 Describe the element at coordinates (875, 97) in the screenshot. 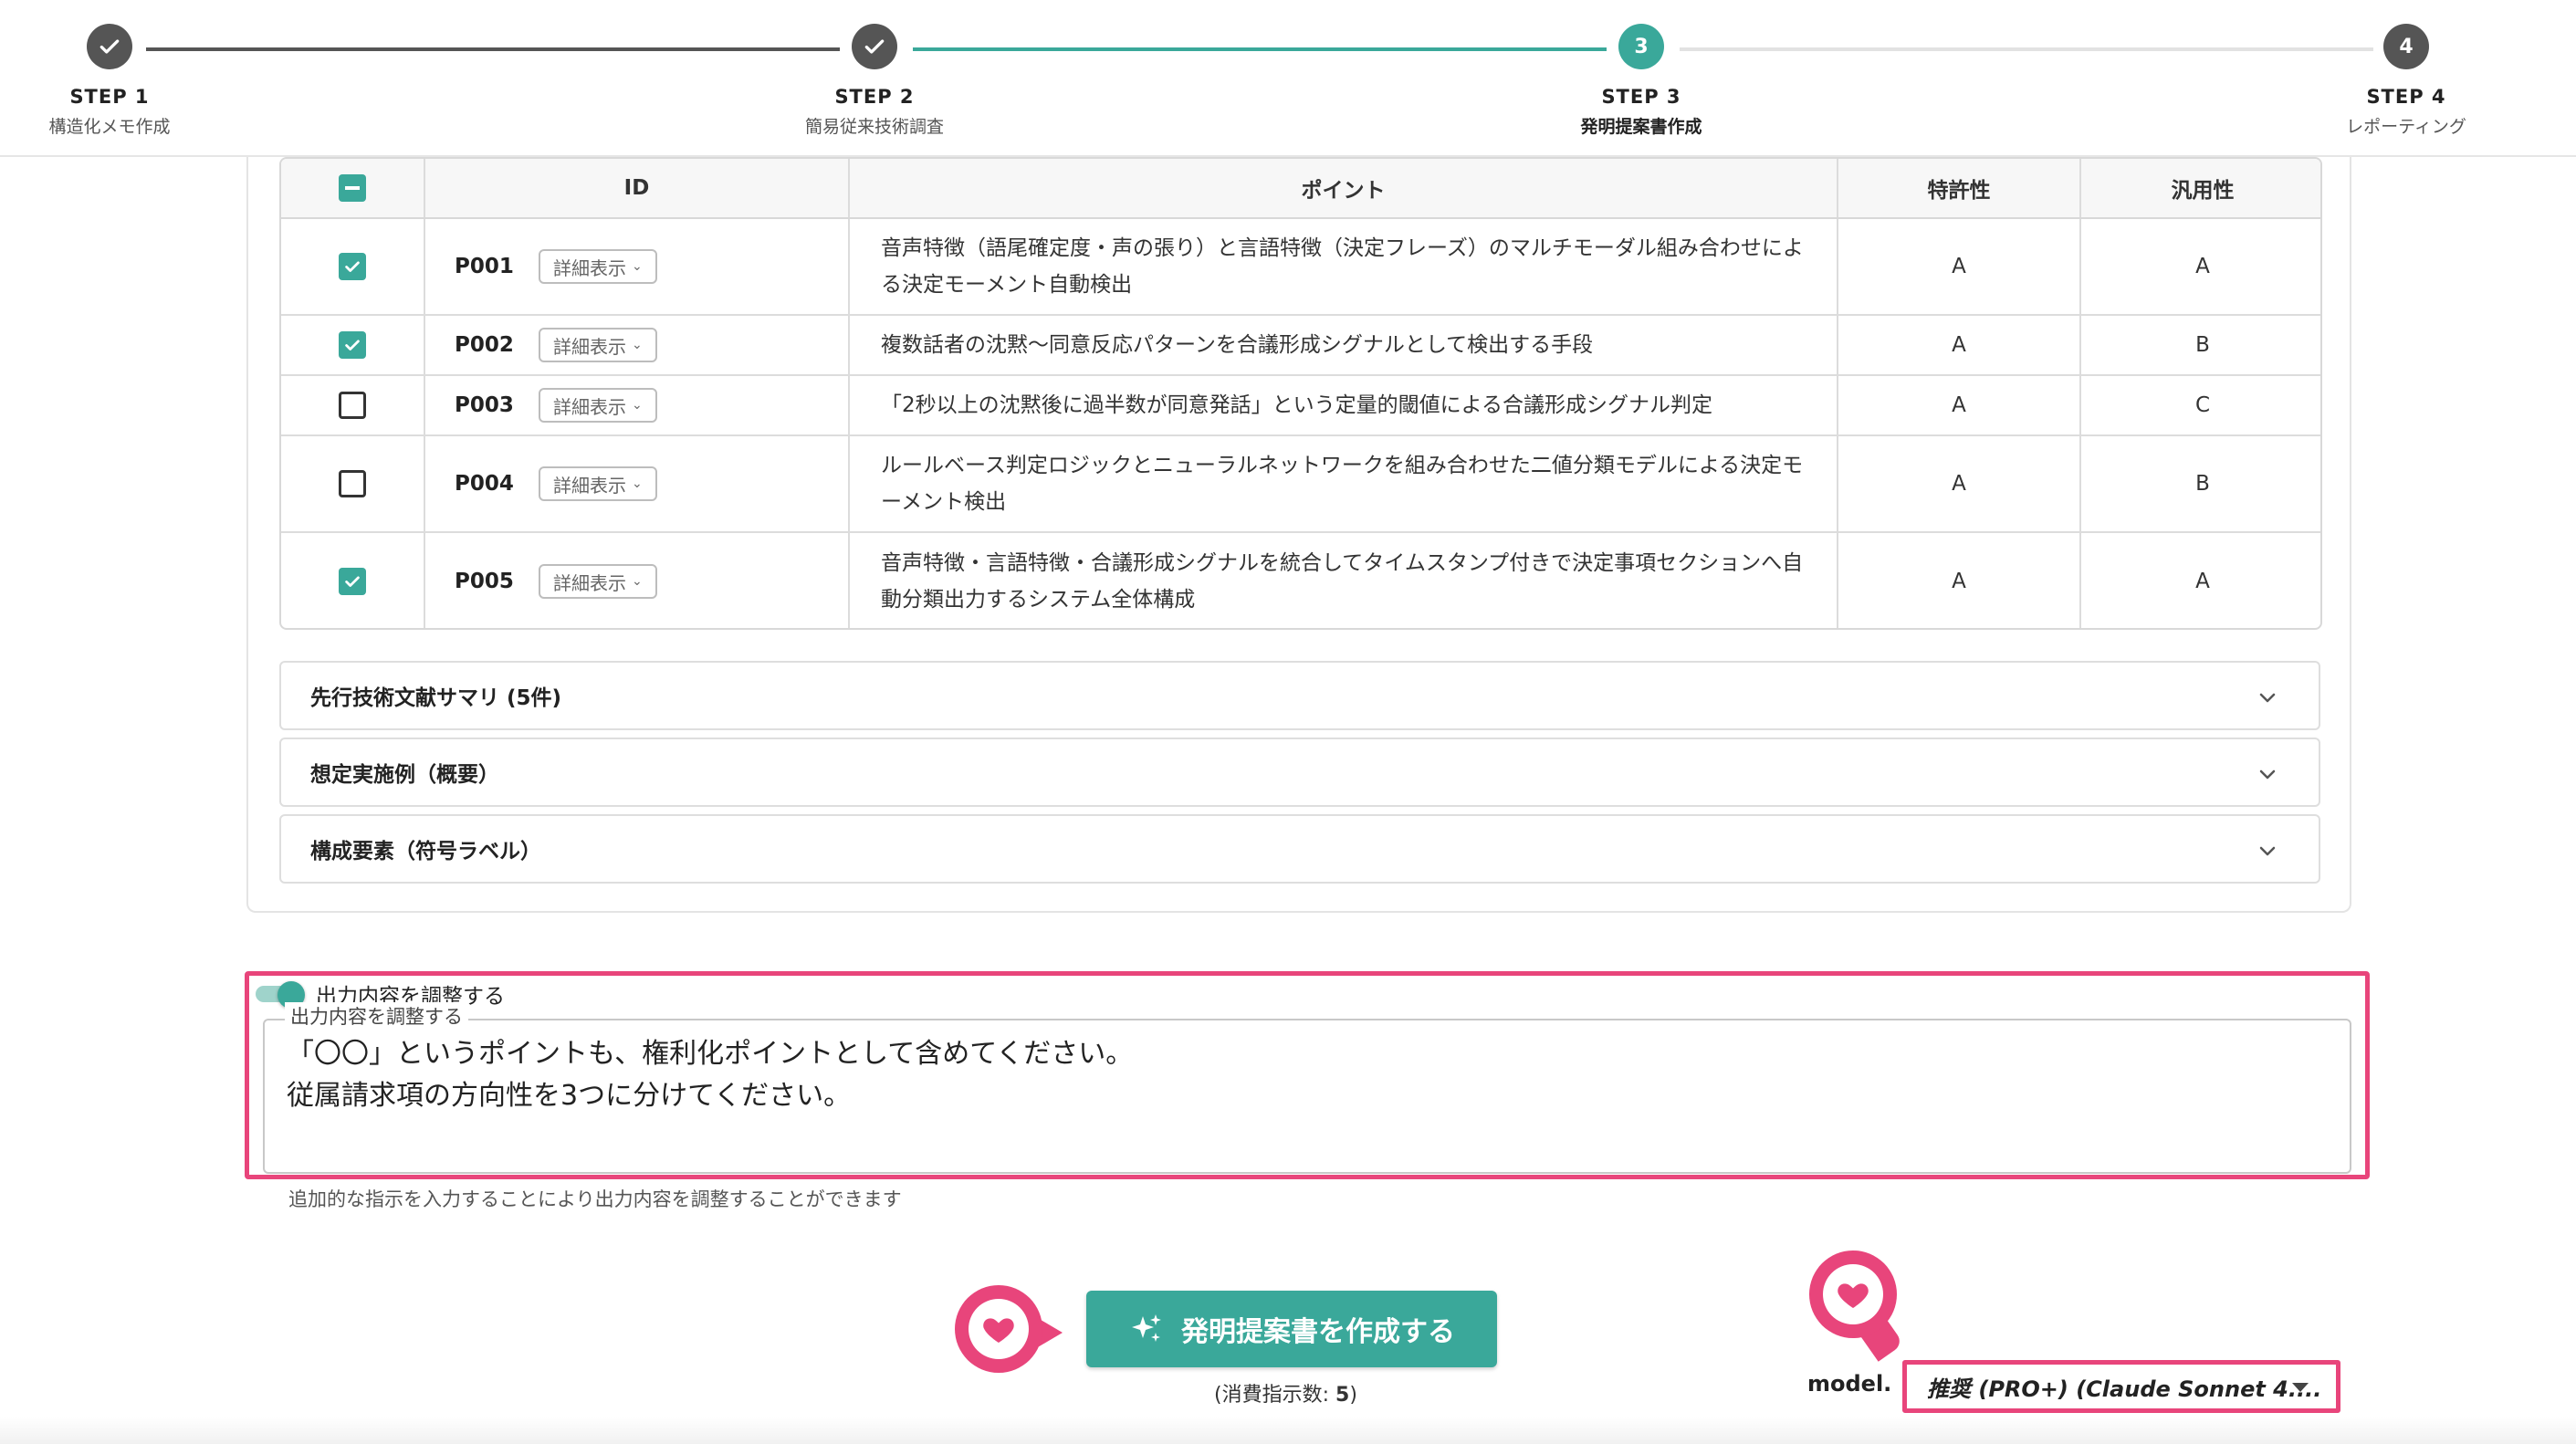

I see `step-title: STEP 2` at that location.